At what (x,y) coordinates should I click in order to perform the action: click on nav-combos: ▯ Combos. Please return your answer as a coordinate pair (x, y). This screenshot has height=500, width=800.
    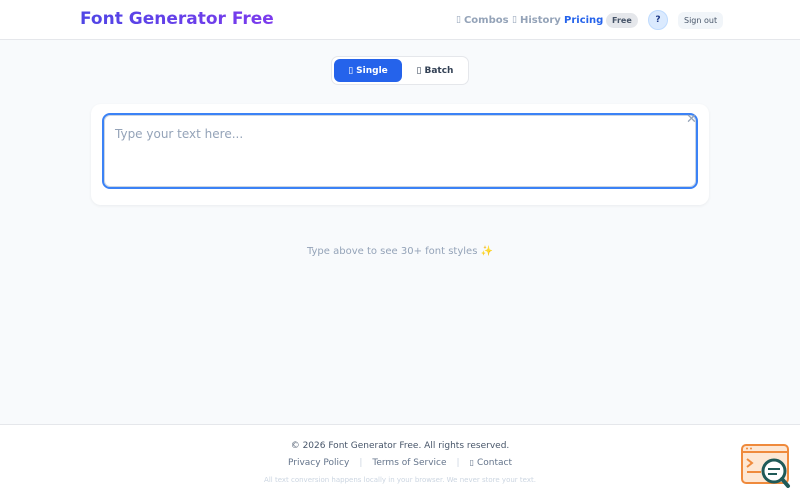
    Looking at the image, I should click on (482, 20).